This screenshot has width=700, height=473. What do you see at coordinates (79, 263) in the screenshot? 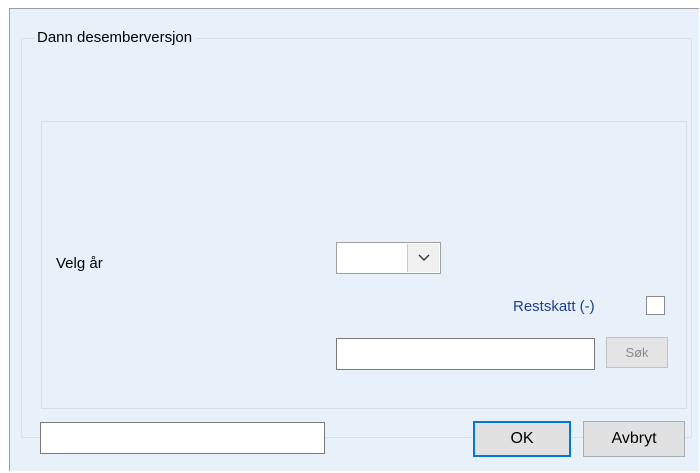
I see `year-label: Velg år` at bounding box center [79, 263].